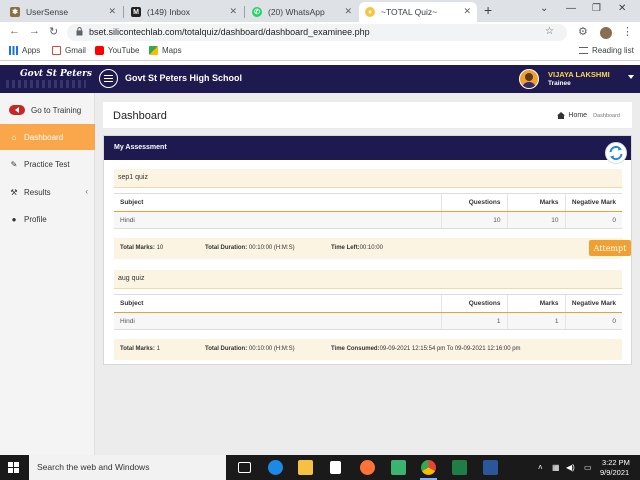 The height and width of the screenshot is (480, 640). What do you see at coordinates (56, 74) in the screenshot?
I see `brand-text: Govt St Peters` at bounding box center [56, 74].